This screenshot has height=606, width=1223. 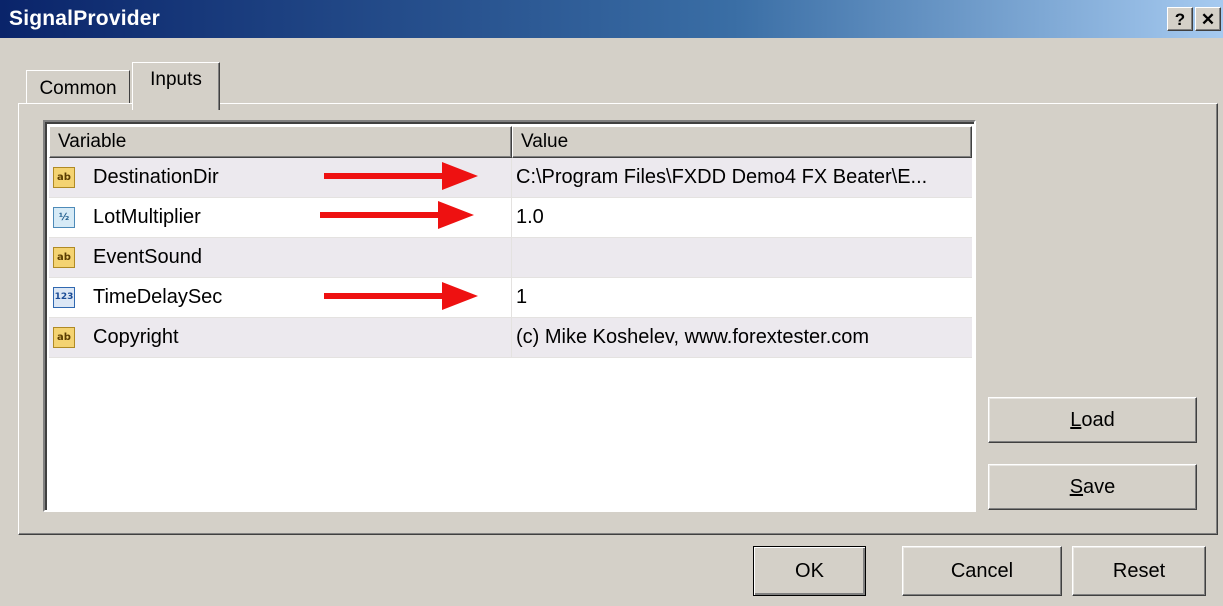 I want to click on save-accelerator: S, so click(x=1076, y=487).